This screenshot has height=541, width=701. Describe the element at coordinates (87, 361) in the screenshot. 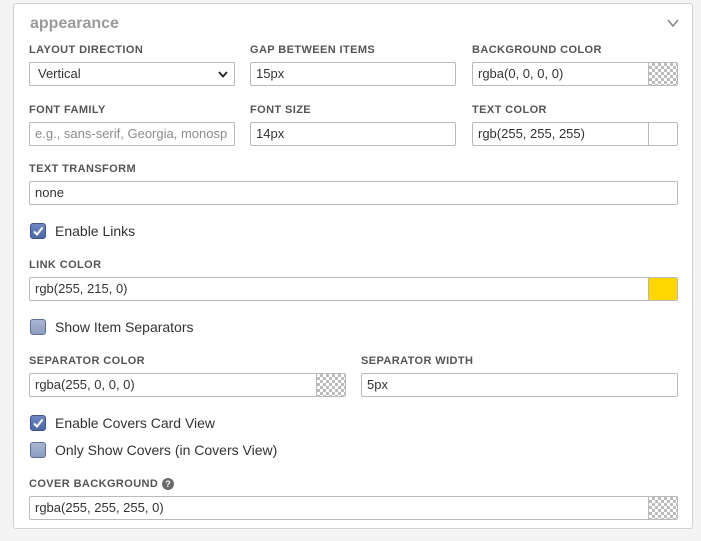

I see `separator-color-label: SEPARATOR COLOR` at that location.